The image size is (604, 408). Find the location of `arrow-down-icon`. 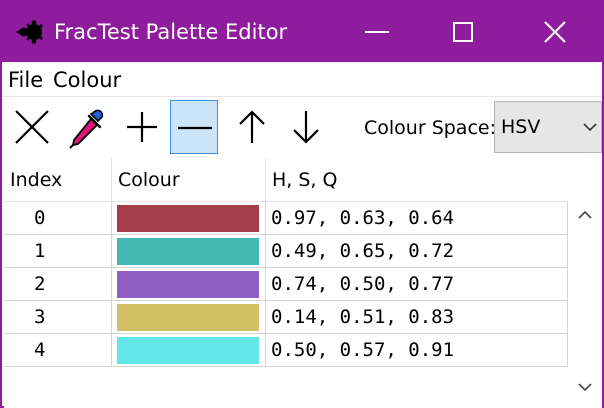

arrow-down-icon is located at coordinates (306, 127).